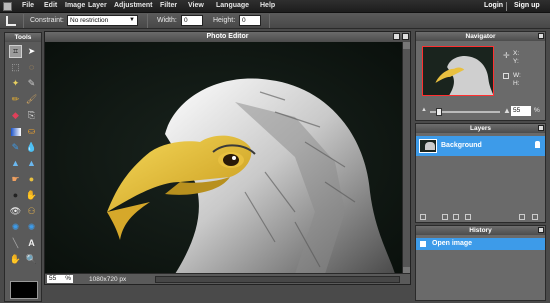 This screenshot has width=550, height=303. Describe the element at coordinates (167, 20) in the screenshot. I see `width-label: Width:` at that location.